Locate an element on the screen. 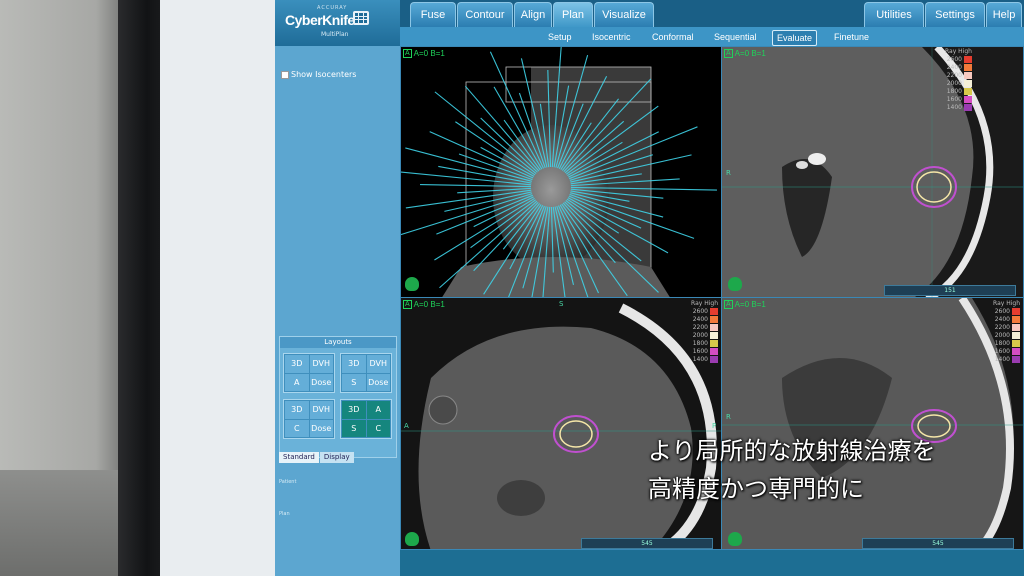 The image size is (1024, 576). axial-ct-image is located at coordinates (872, 172).